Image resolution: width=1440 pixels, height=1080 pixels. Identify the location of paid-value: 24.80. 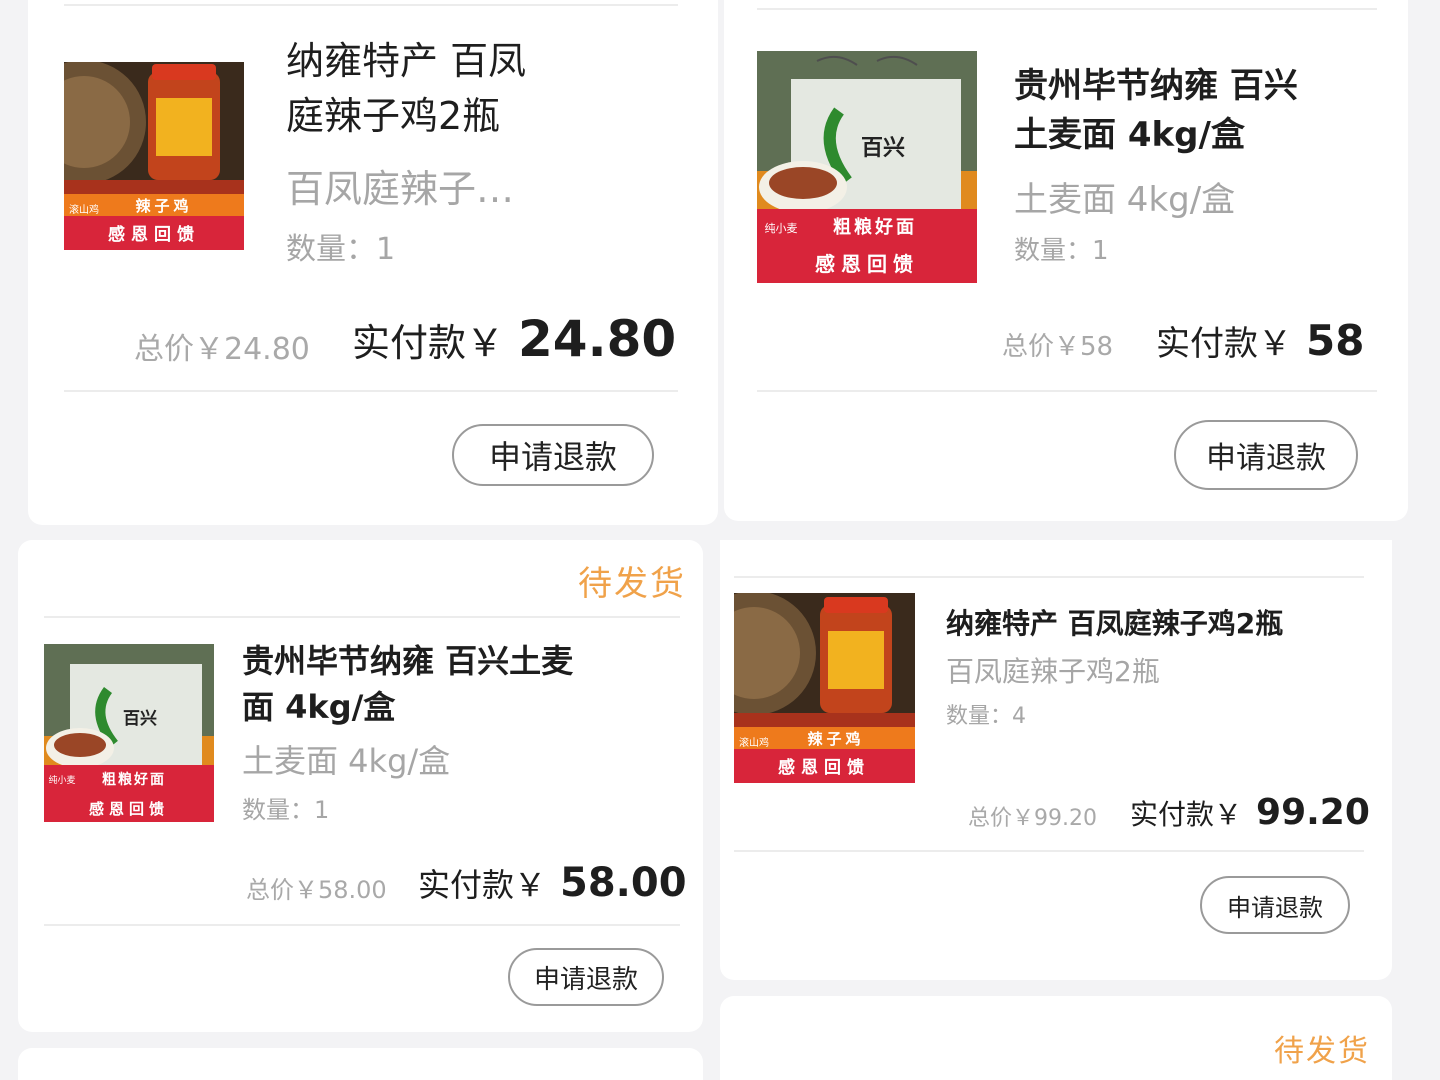
(597, 339).